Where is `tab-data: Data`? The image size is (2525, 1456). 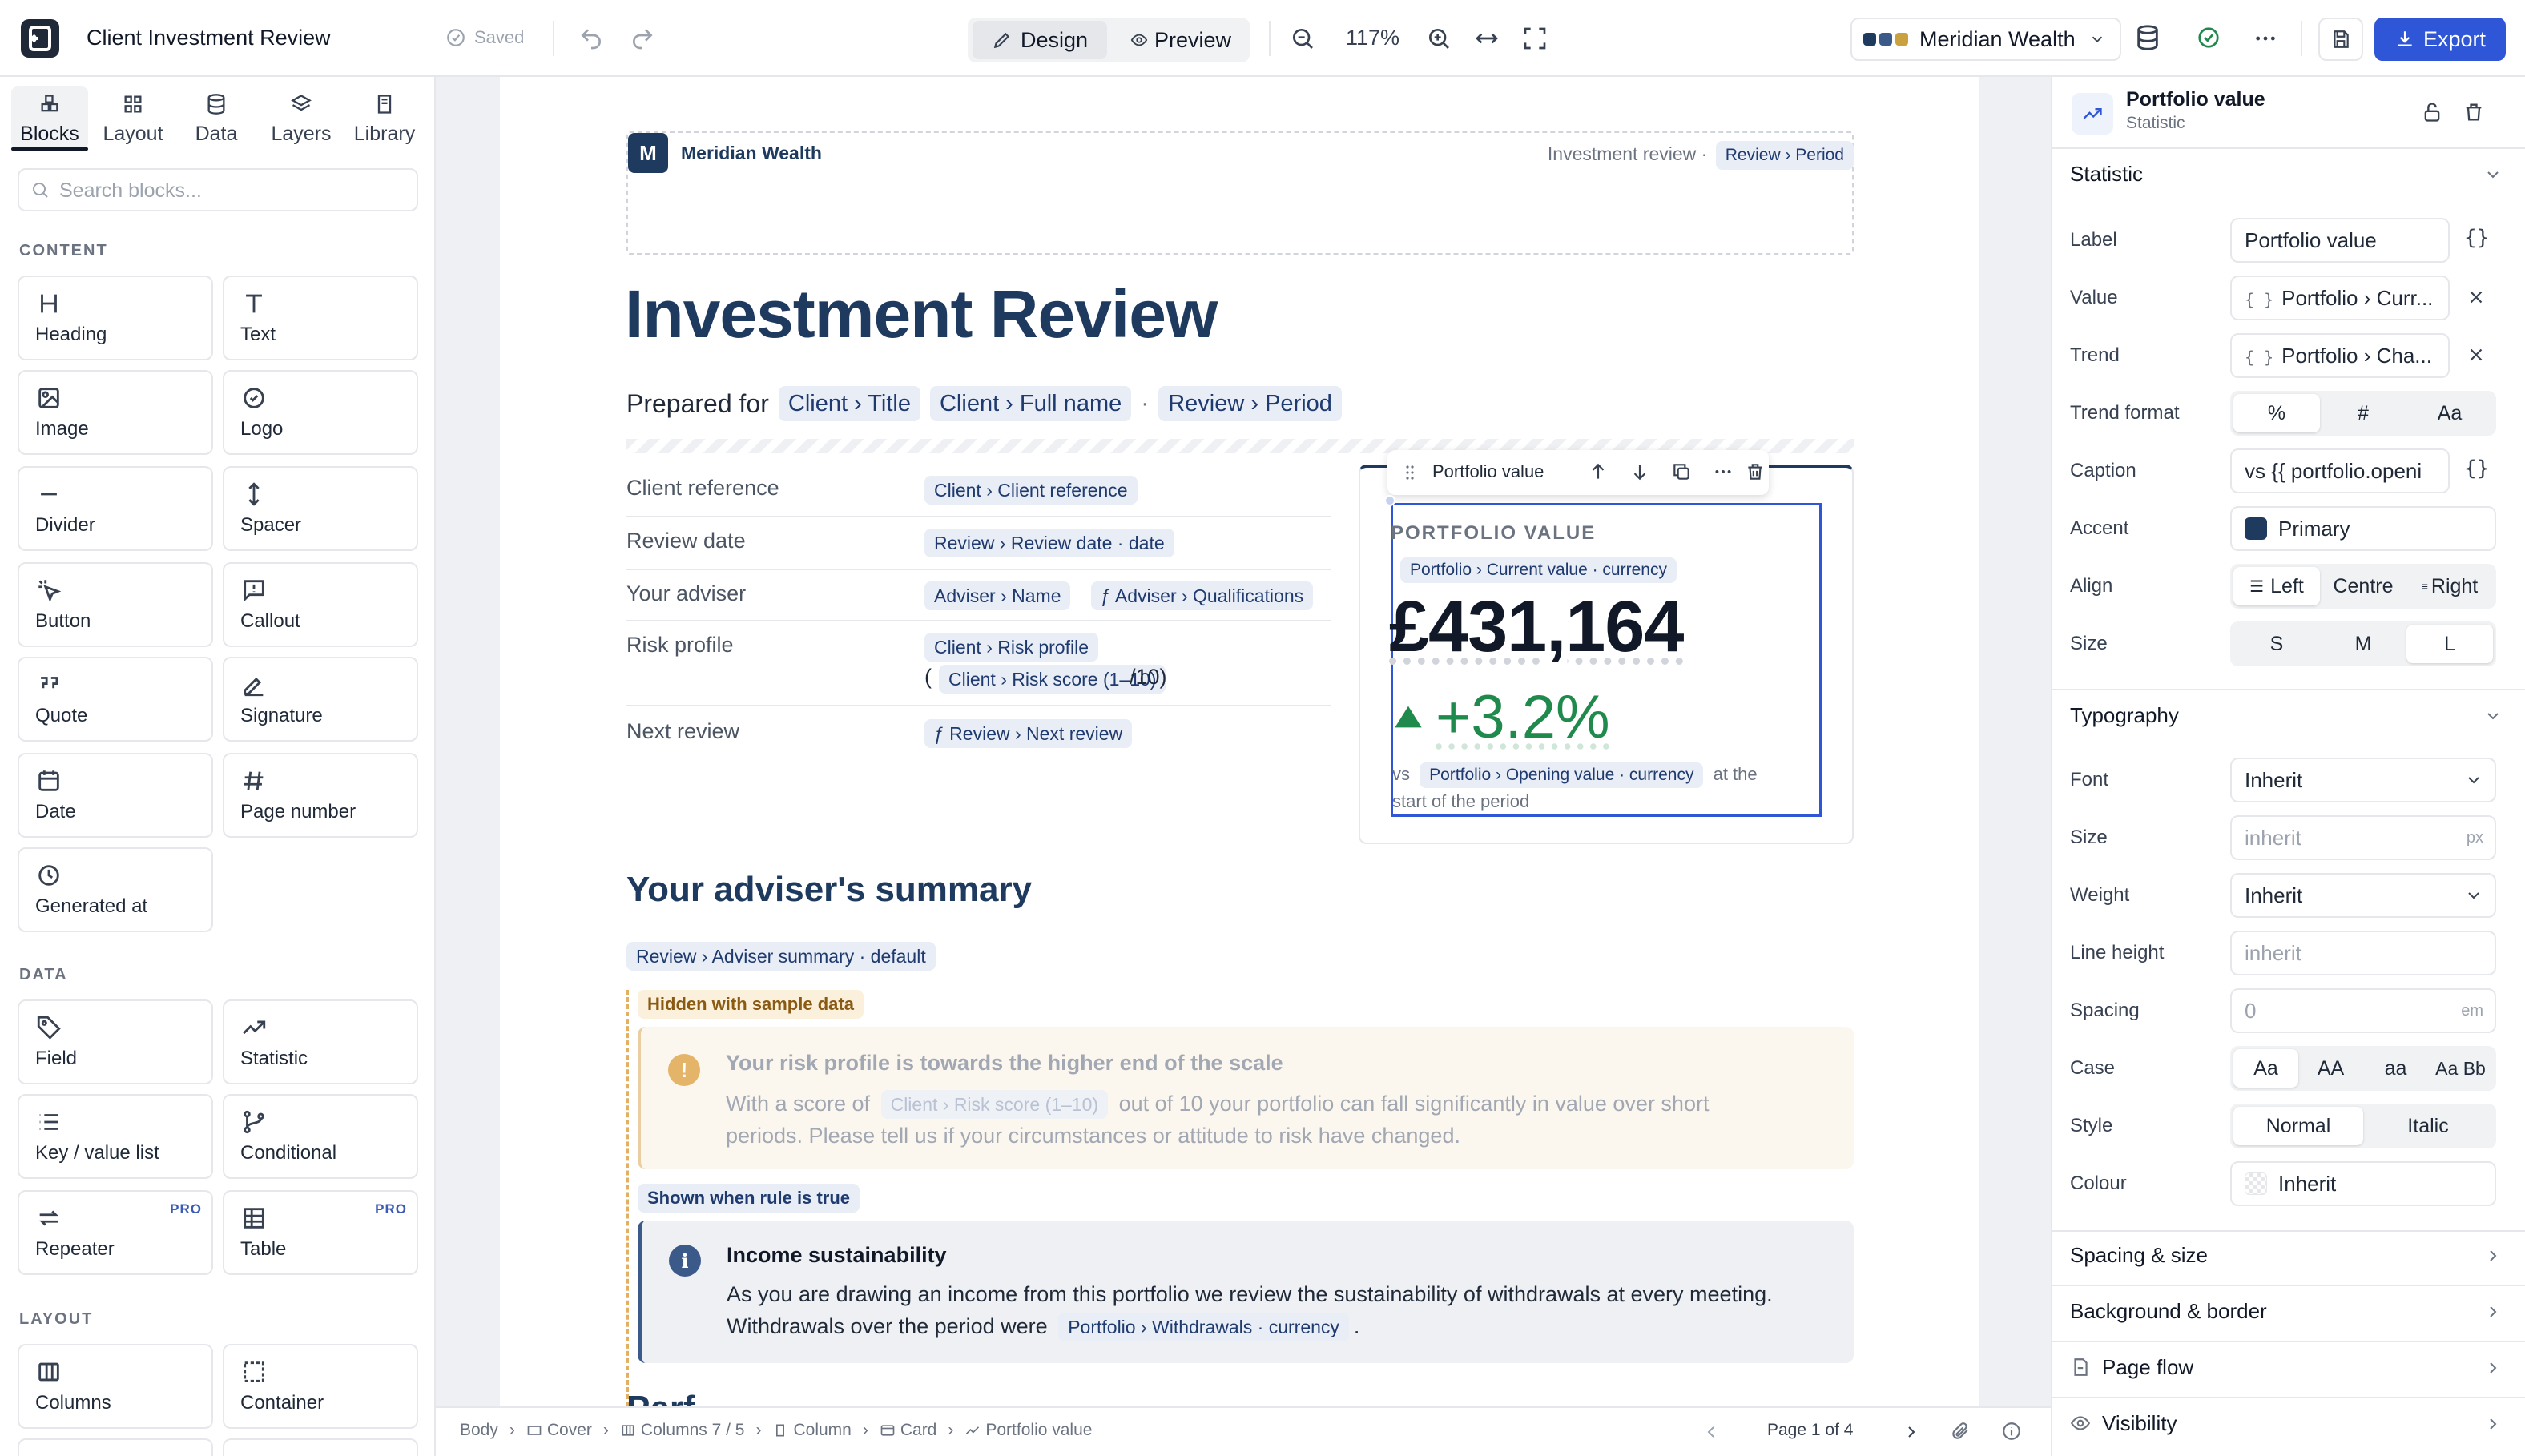
tab-data: Data is located at coordinates (217, 117).